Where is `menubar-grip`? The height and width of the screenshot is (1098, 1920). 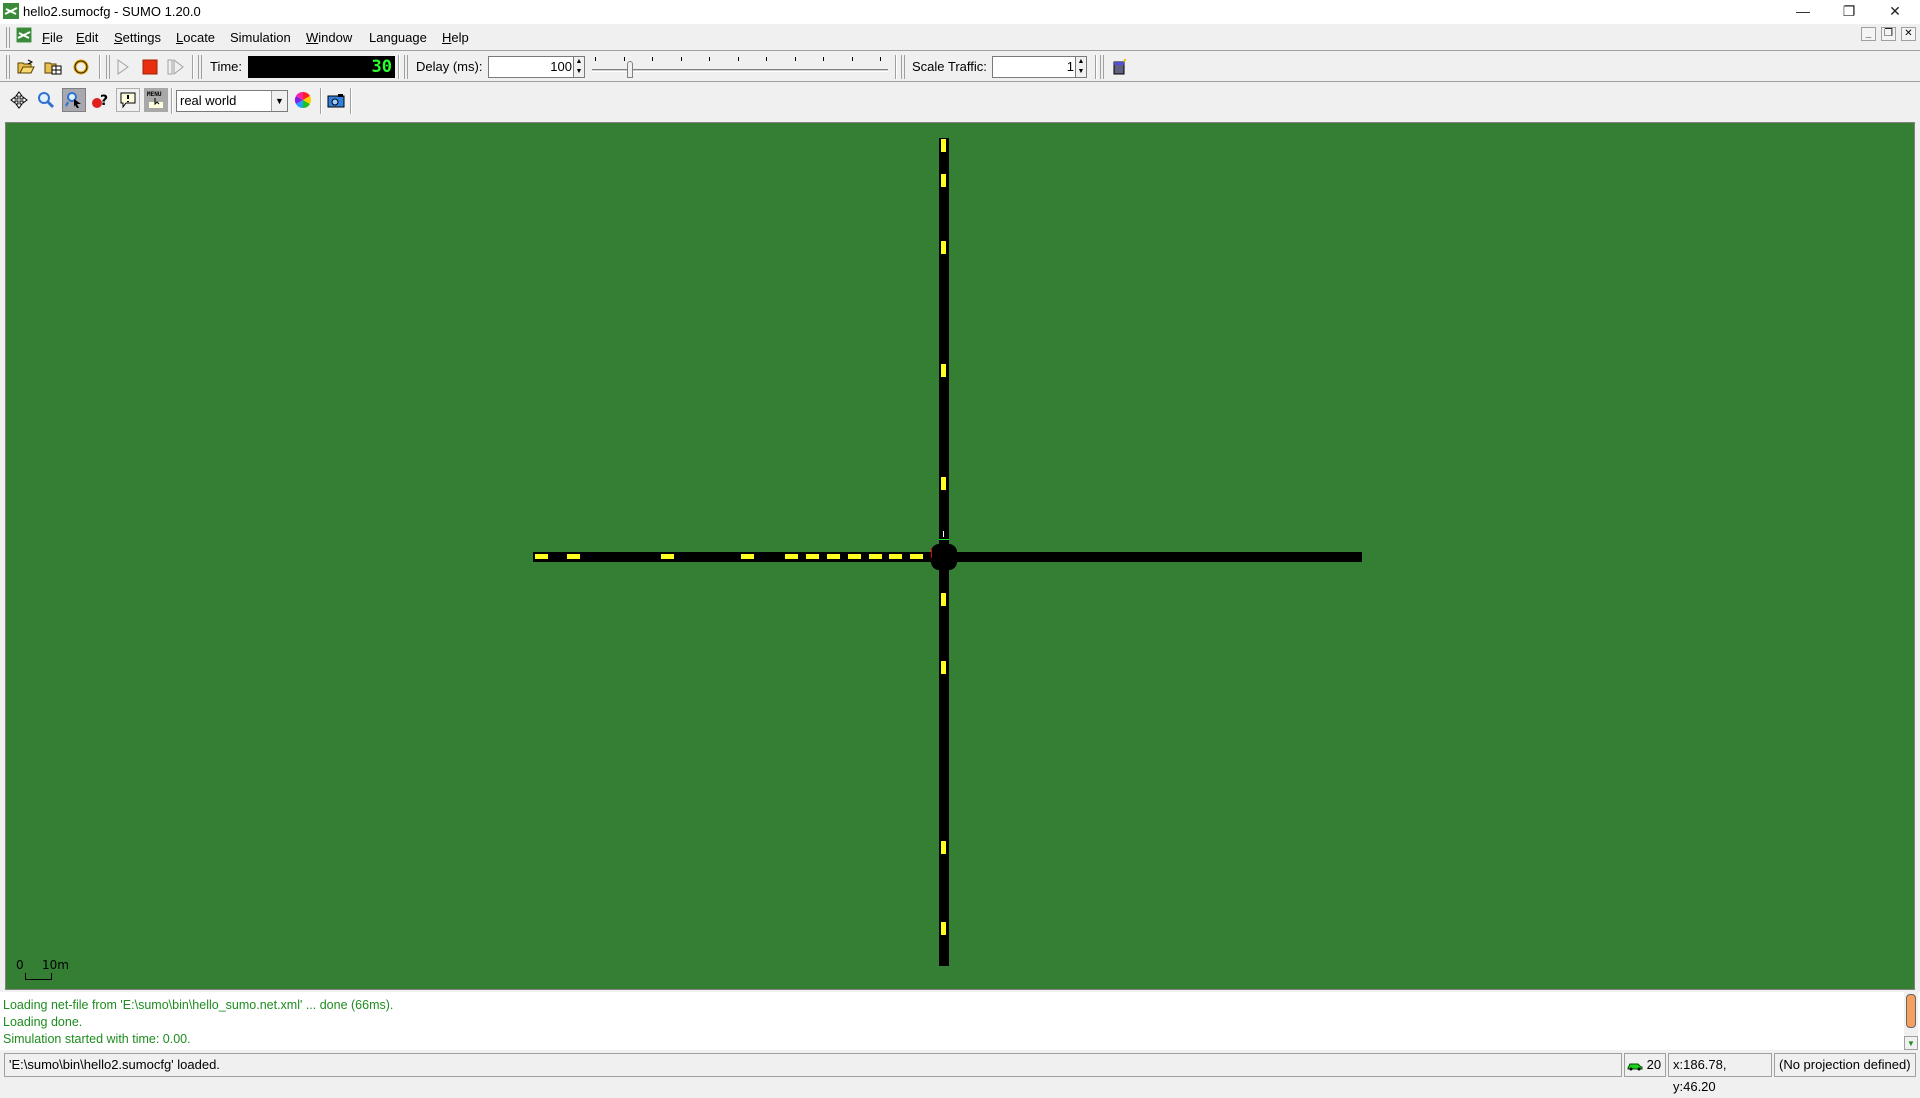 menubar-grip is located at coordinates (8, 37).